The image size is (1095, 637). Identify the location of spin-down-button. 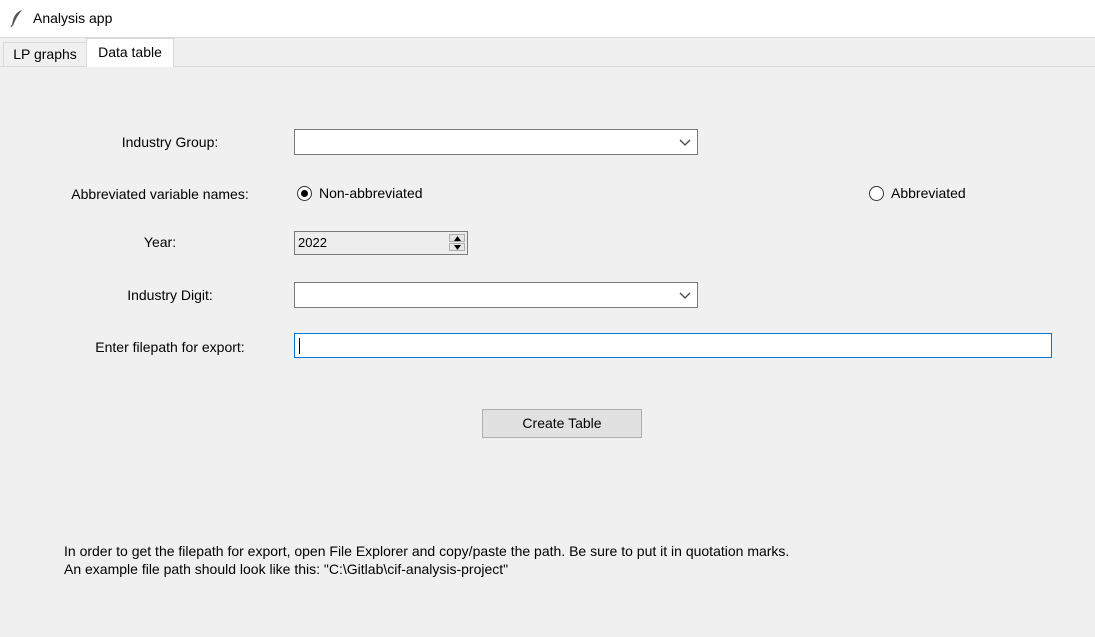
(457, 247).